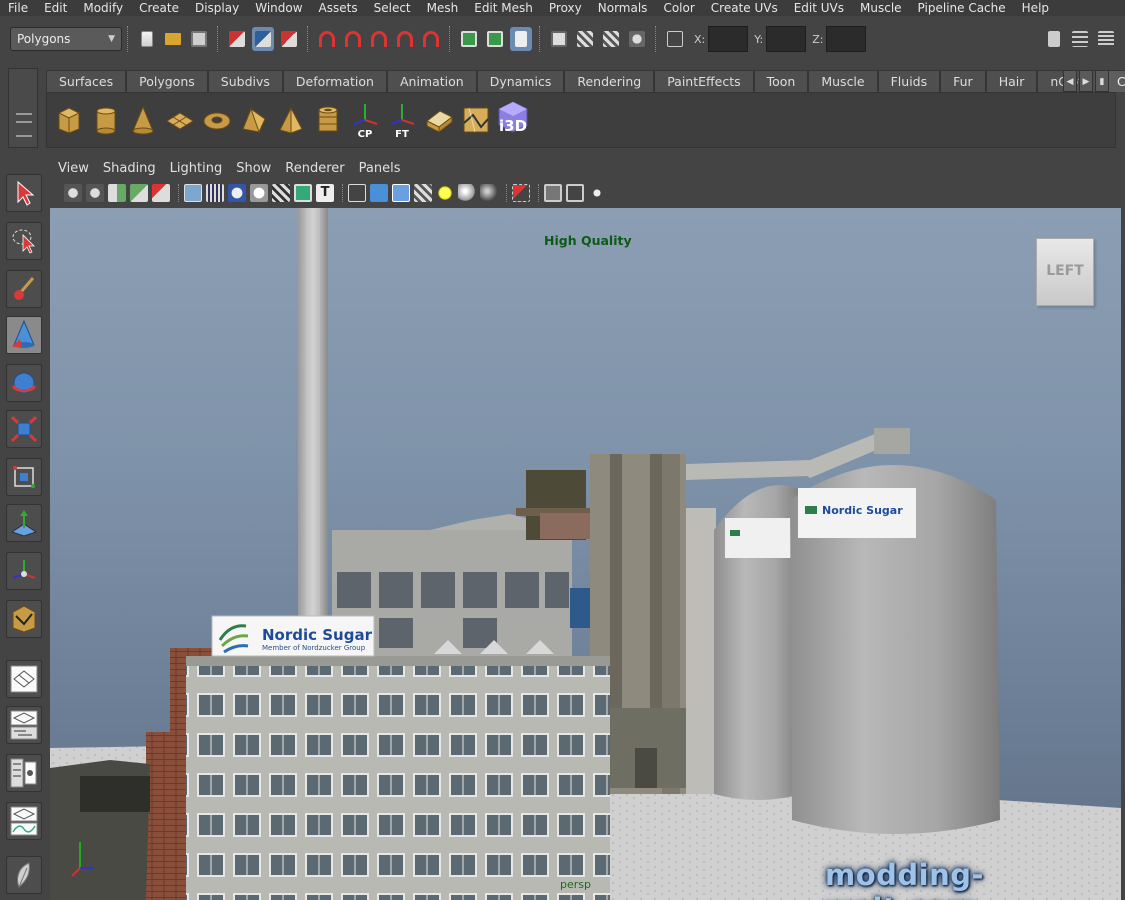  Describe the element at coordinates (18, 8) in the screenshot. I see `menu-file: File` at that location.